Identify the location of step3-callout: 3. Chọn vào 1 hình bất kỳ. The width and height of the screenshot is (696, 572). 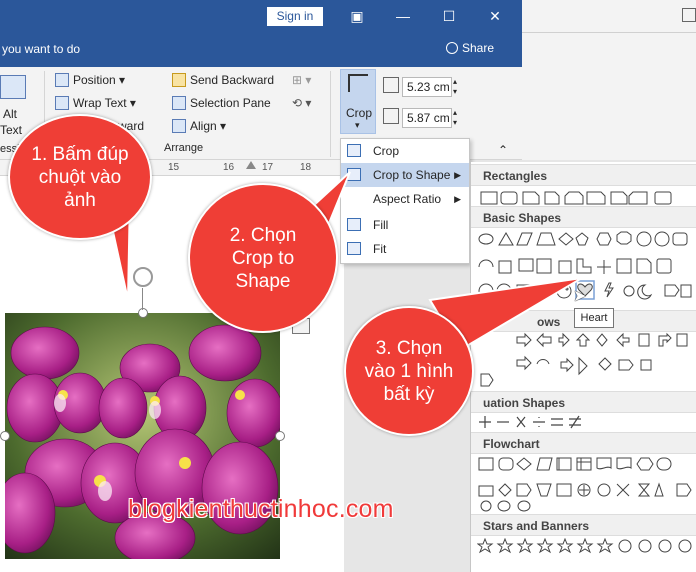
(409, 371).